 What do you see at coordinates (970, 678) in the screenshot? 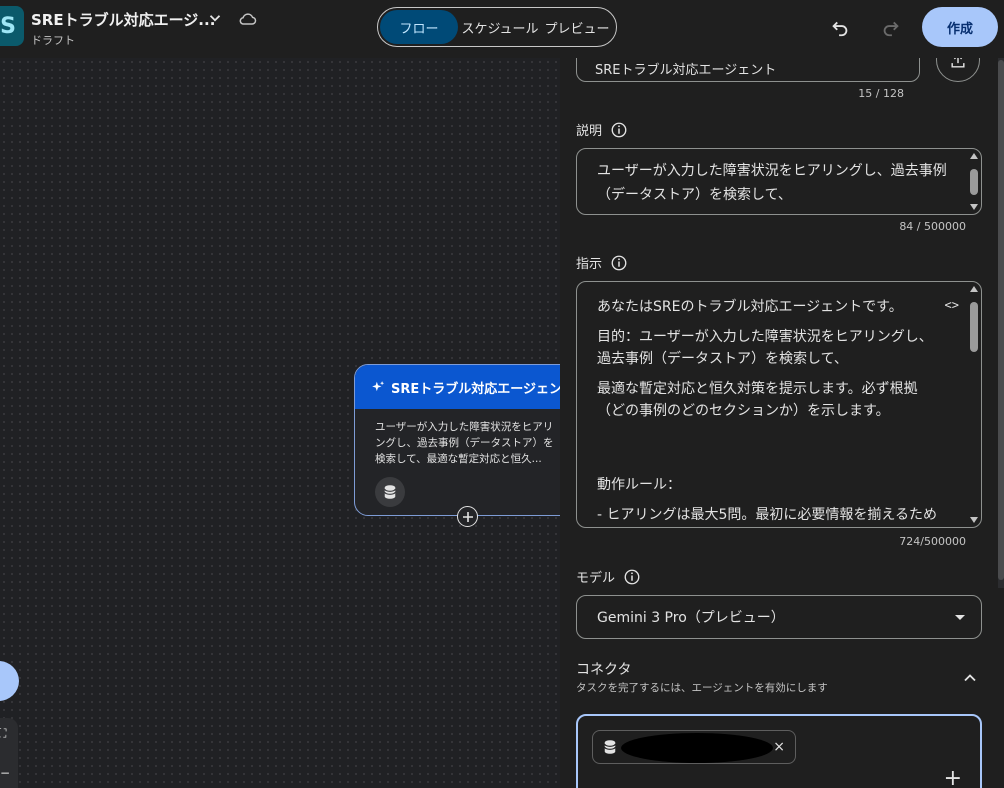
I see `chevron-up-icon` at bounding box center [970, 678].